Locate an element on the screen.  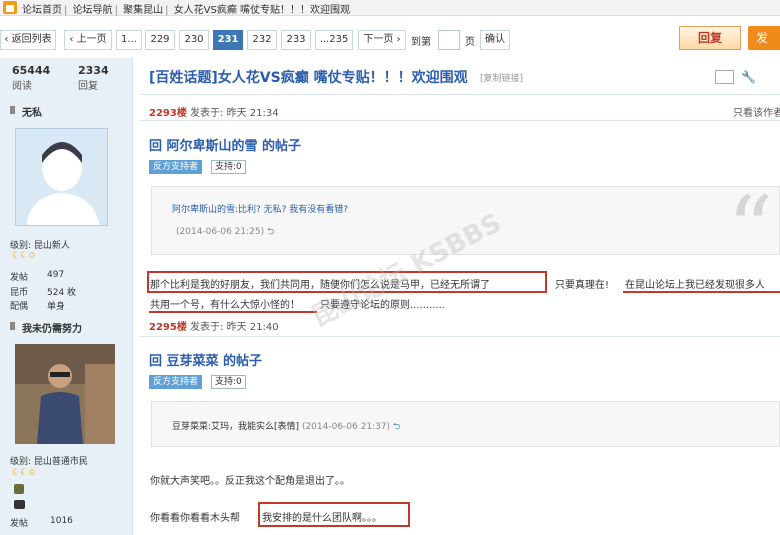
partner-label: 配偶 is located at coordinates (19, 307).